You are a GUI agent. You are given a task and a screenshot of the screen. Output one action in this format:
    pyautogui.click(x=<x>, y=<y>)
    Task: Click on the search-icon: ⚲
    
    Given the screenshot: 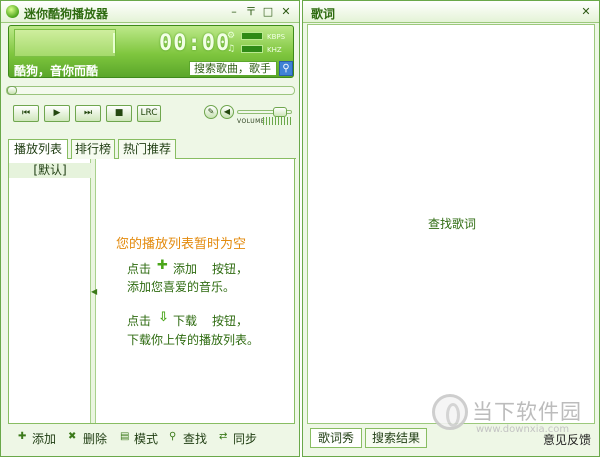 What is the action you would take?
    pyautogui.click(x=286, y=68)
    